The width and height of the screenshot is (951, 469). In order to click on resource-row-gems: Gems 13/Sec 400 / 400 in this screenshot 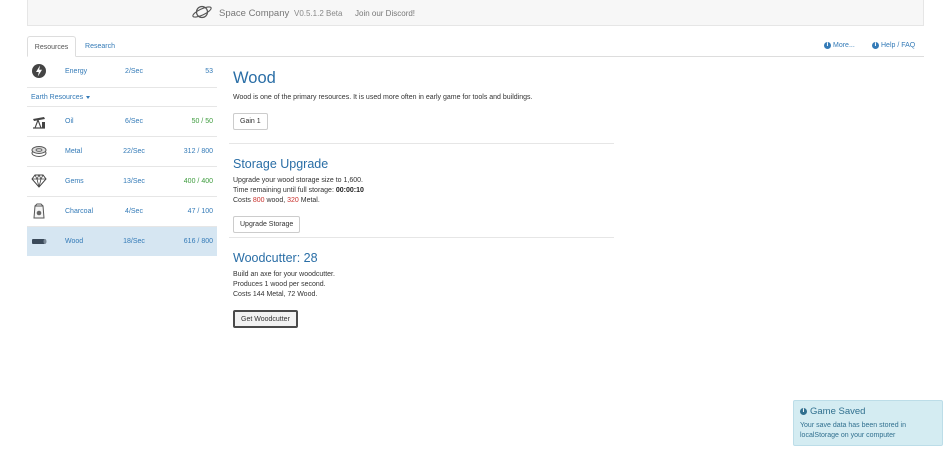, I will do `click(122, 181)`.